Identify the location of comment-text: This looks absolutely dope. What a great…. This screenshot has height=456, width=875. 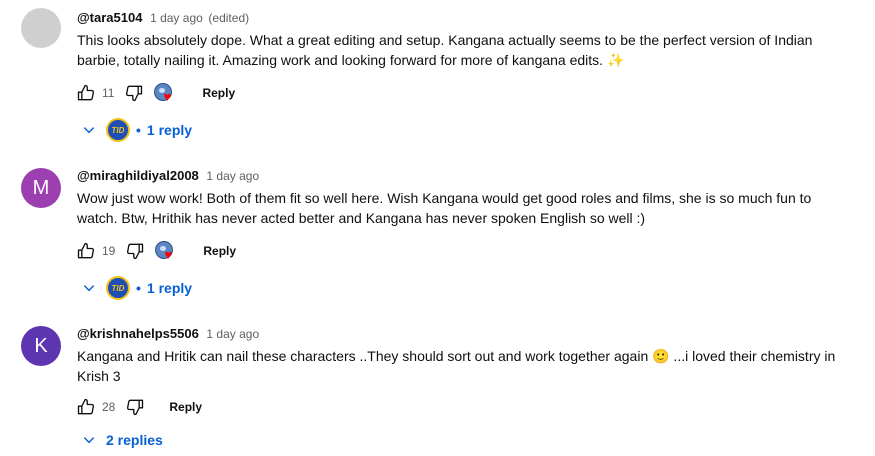
(445, 50).